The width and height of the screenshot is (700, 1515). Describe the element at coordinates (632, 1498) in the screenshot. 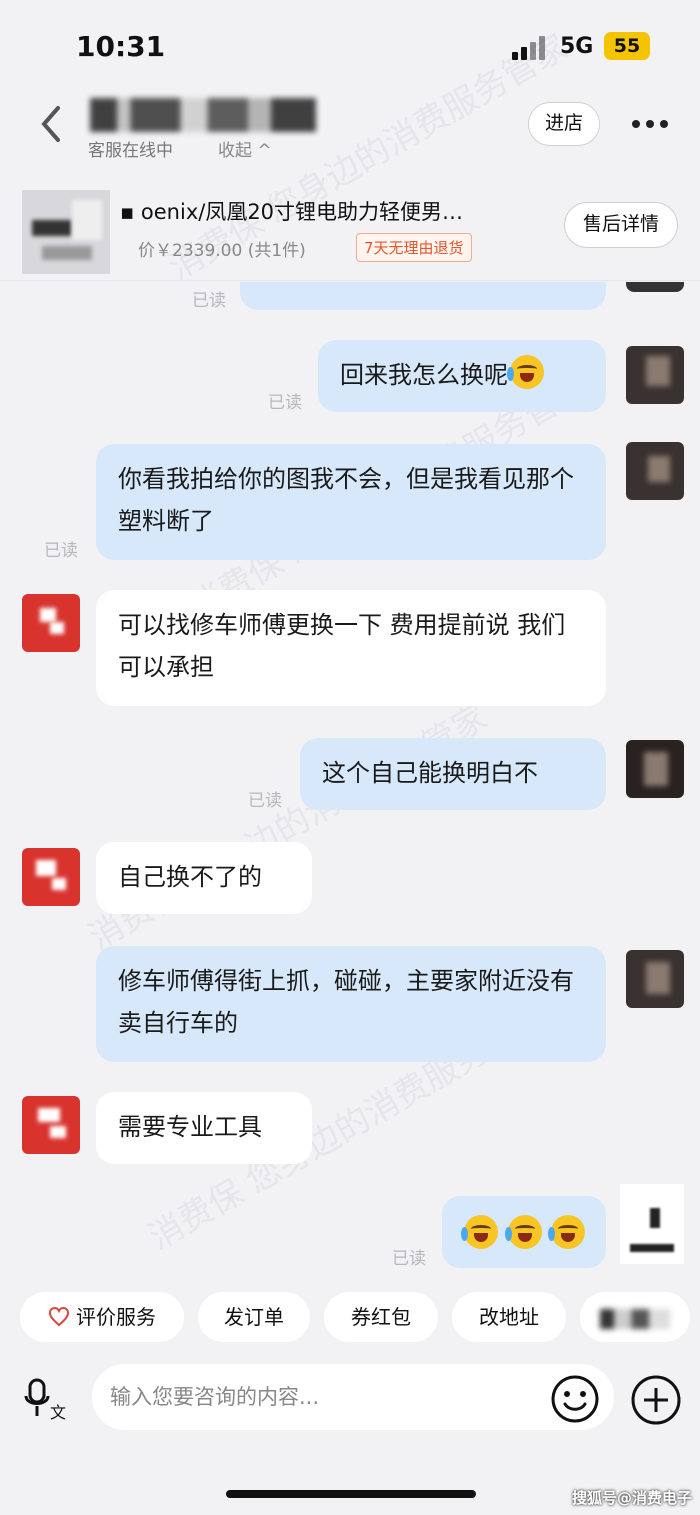

I see `source-watermark: 搜狐号@消费电子` at that location.